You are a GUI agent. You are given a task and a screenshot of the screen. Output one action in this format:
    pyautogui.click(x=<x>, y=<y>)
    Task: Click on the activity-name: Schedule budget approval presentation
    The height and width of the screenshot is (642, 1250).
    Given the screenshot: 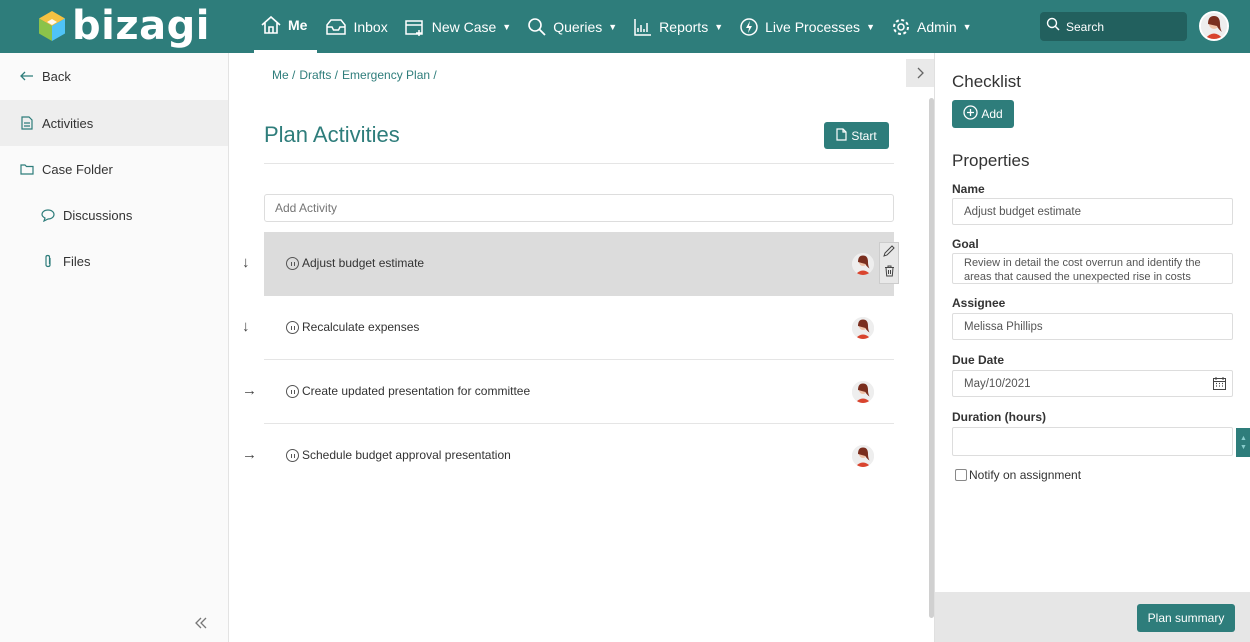 What is the action you would take?
    pyautogui.click(x=406, y=455)
    